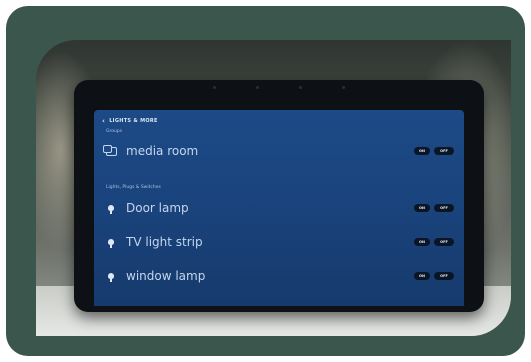  Describe the element at coordinates (157, 208) in the screenshot. I see `device-name: Door lamp` at that location.